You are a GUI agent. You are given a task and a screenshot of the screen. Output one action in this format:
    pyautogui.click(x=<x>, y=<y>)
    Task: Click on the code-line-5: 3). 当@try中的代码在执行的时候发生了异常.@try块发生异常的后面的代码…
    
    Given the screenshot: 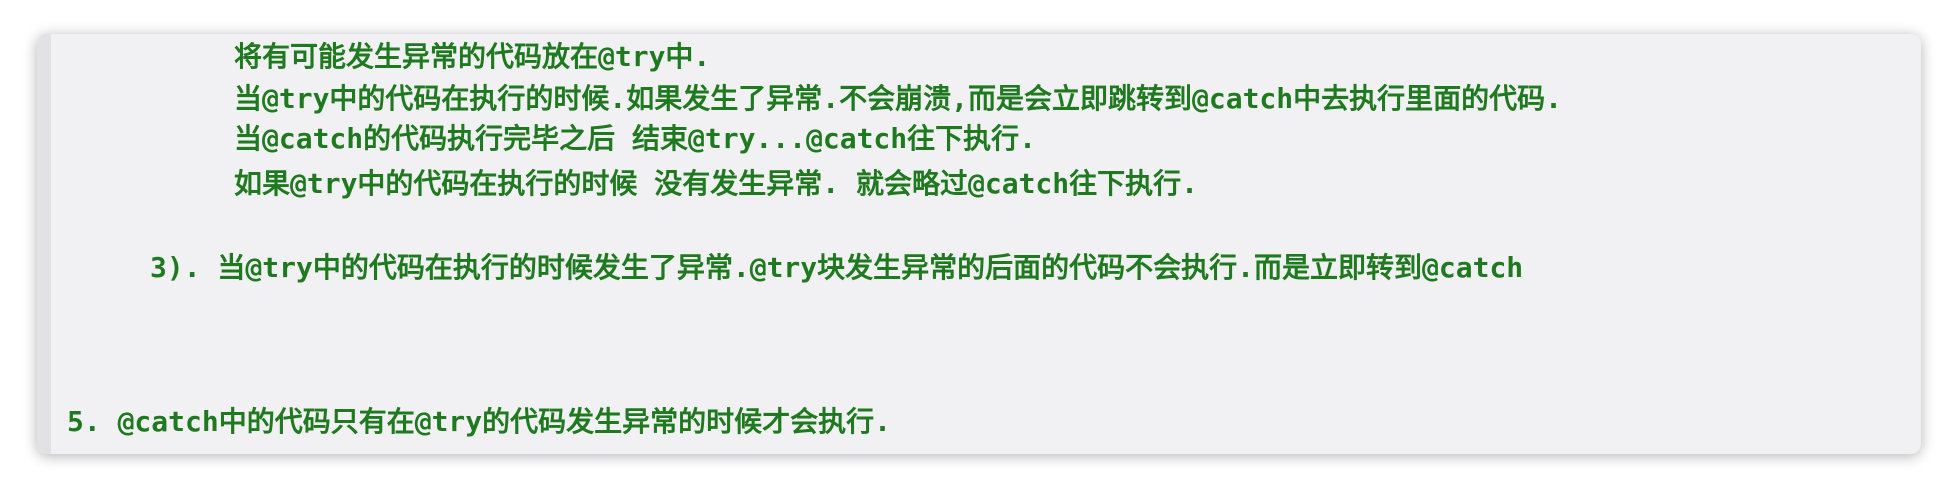 What is the action you would take?
    pyautogui.click(x=837, y=267)
    